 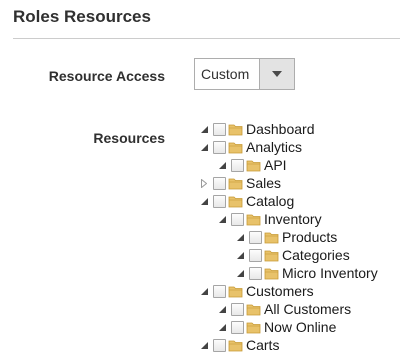 What do you see at coordinates (300, 327) in the screenshot?
I see `tree-label: Now Online` at bounding box center [300, 327].